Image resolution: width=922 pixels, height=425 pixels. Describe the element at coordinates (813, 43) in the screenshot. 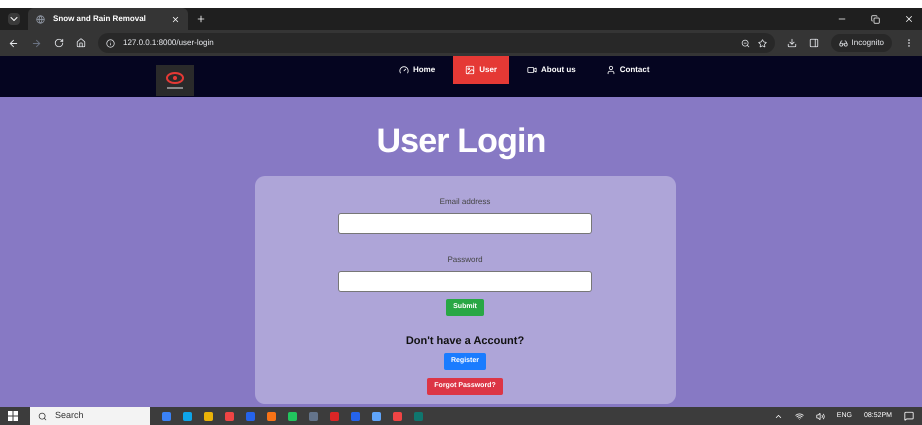

I see `side-panel-icon` at that location.